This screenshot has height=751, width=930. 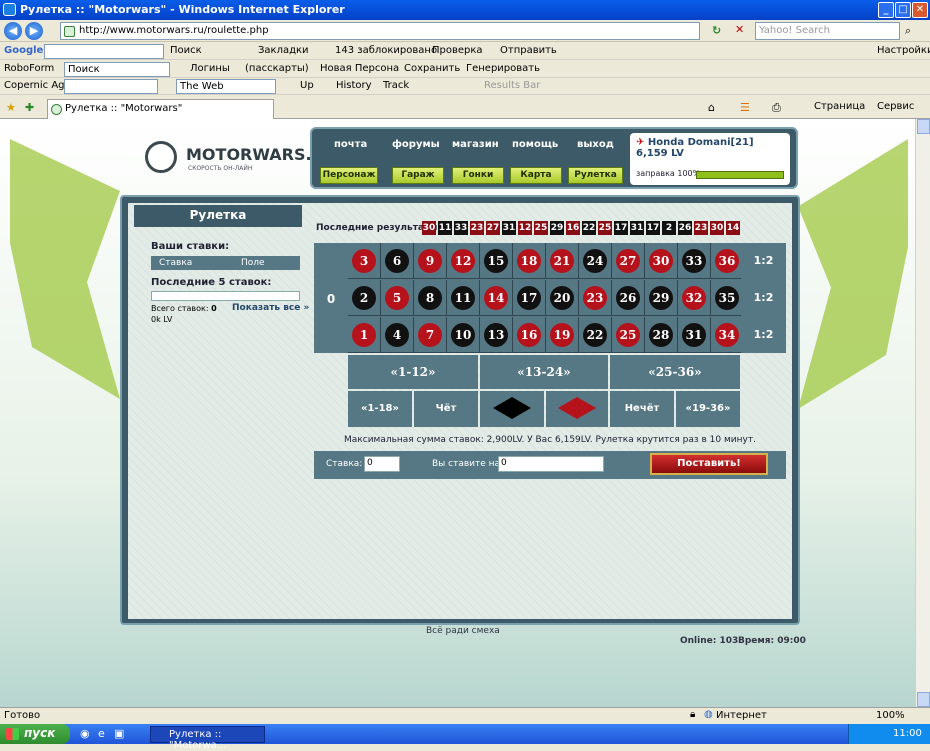 I want to click on popup-blocked-button: 143 заблокировано, so click(x=386, y=50).